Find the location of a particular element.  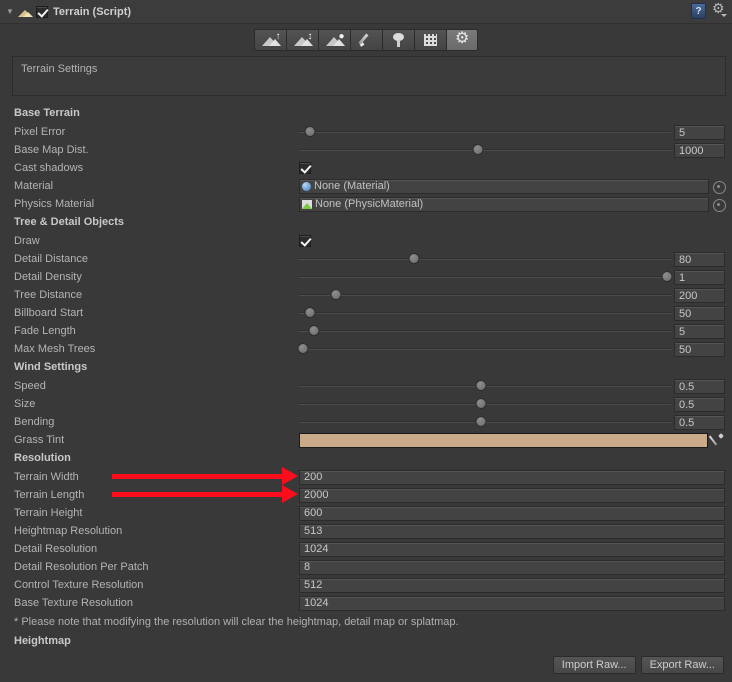

header-actions: ? is located at coordinates (709, 10).